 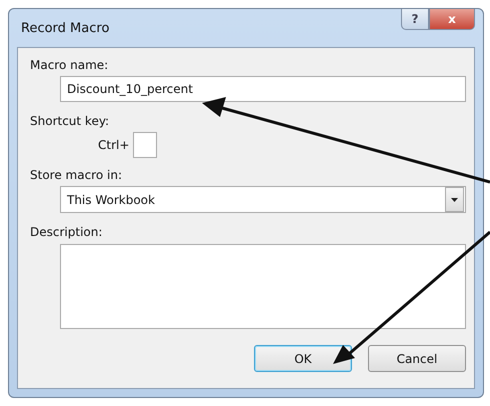 What do you see at coordinates (70, 65) in the screenshot?
I see `field-label: Macro name:` at bounding box center [70, 65].